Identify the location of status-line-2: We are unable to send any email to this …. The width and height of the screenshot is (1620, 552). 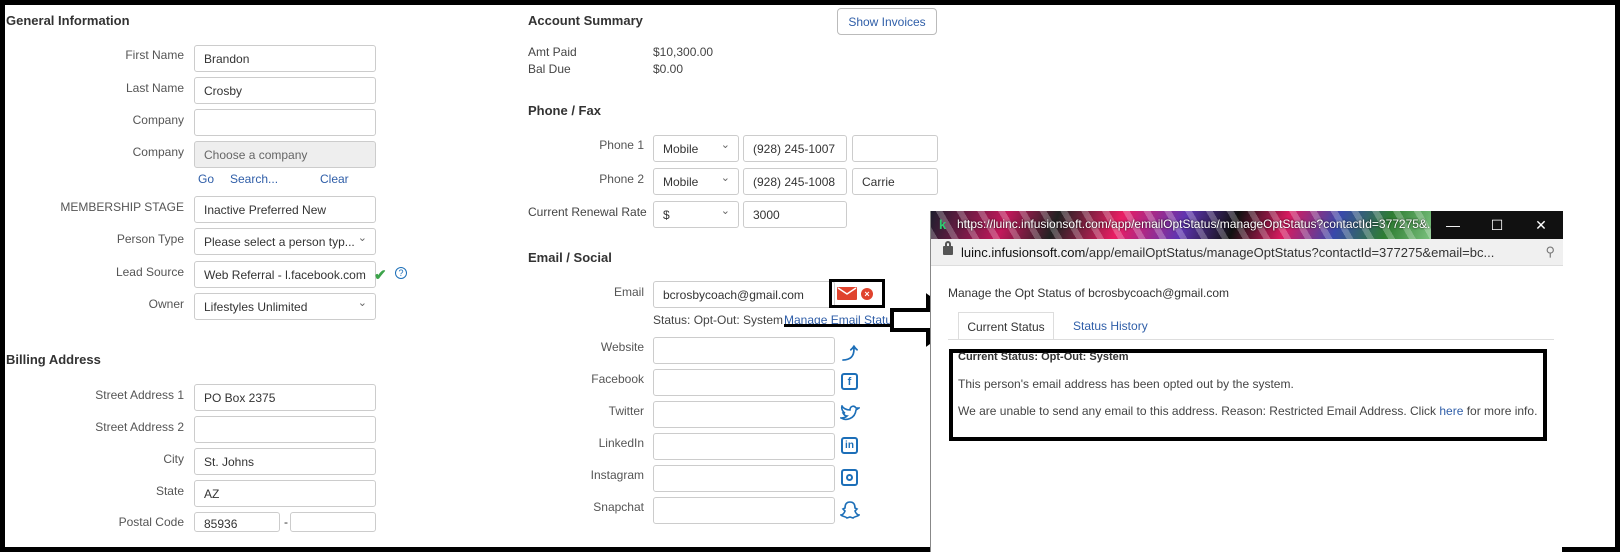
(1247, 411).